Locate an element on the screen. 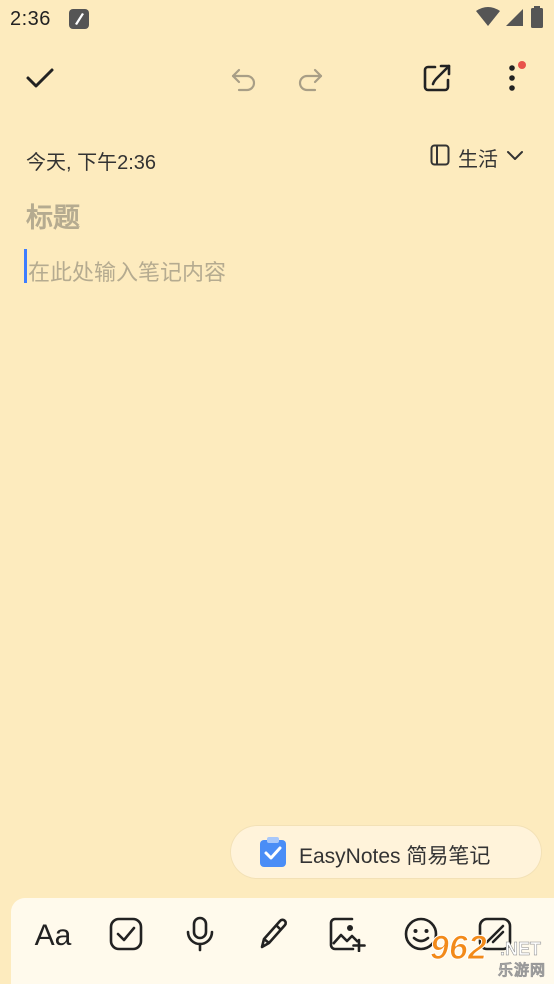 This screenshot has height=984, width=554. note-meta-row: 今天, 下午2:36 生活 is located at coordinates (277, 158).